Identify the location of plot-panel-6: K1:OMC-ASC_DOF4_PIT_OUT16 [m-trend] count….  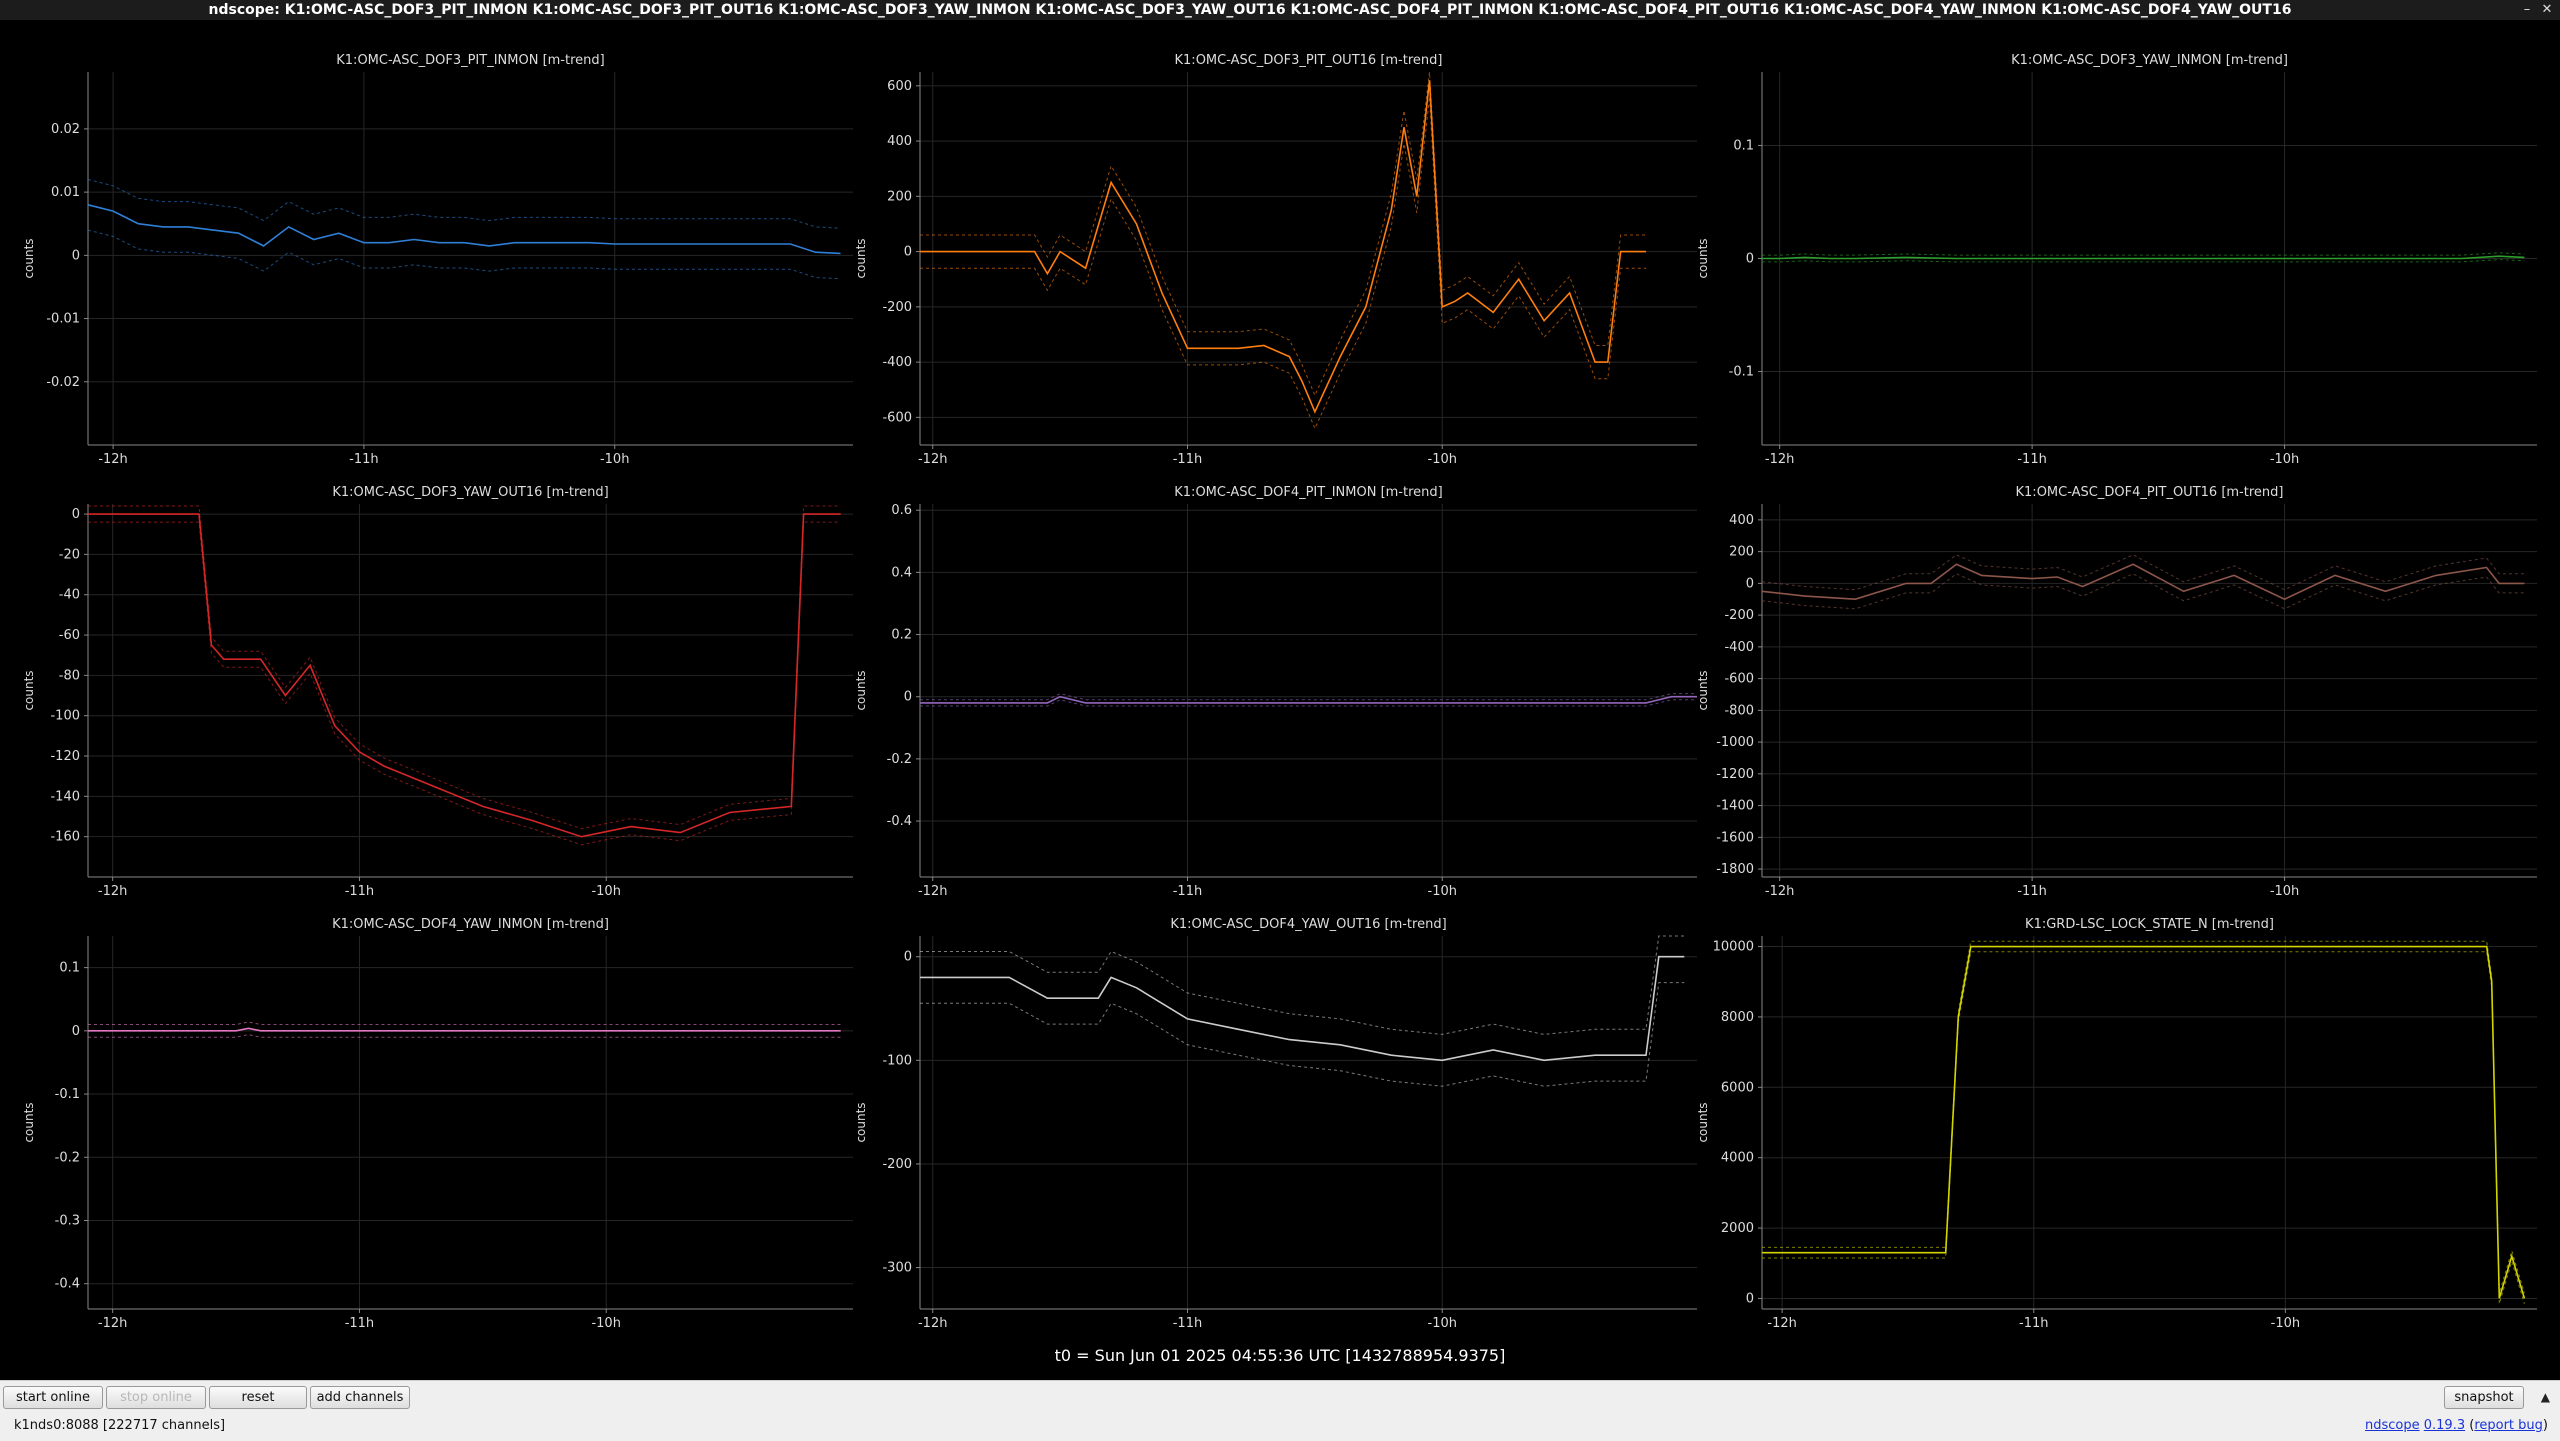
(2116, 692).